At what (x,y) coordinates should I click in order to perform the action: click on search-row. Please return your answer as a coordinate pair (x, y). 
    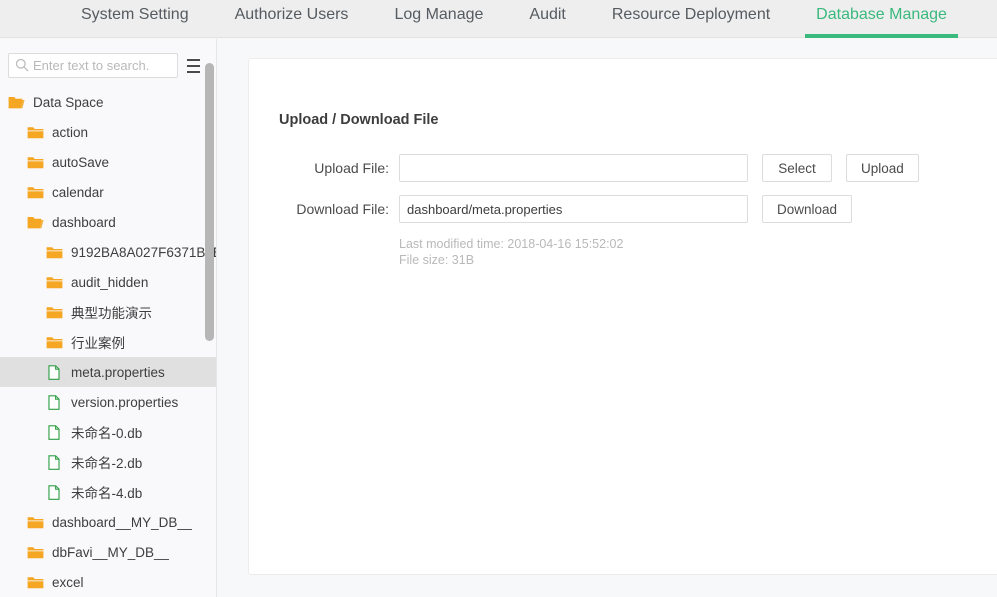
    Looking at the image, I should click on (108, 65).